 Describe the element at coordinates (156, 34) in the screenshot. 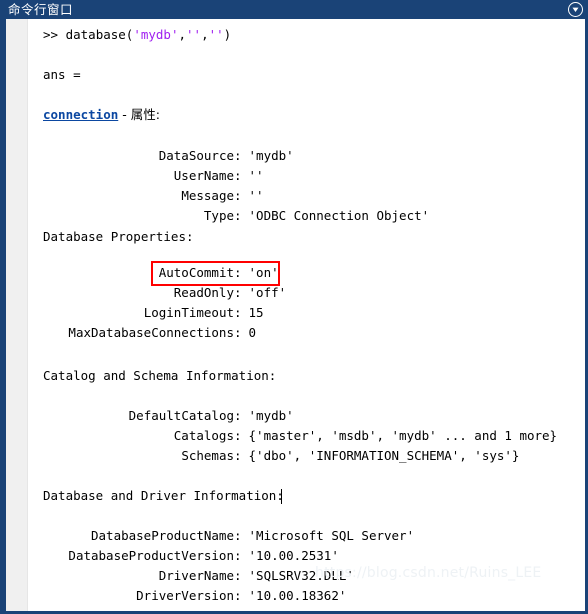

I see `command-arg-1: 'mydb'` at that location.